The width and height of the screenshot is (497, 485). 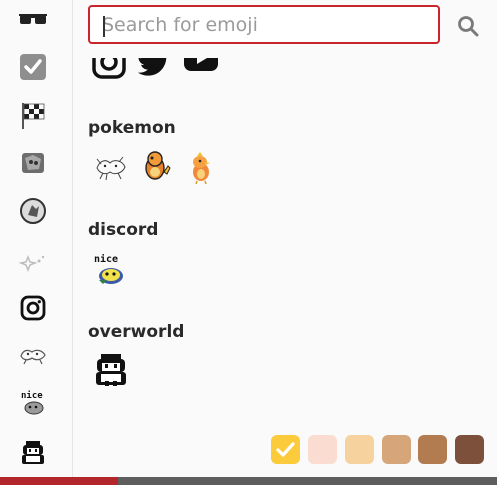 What do you see at coordinates (33, 308) in the screenshot?
I see `instagram-icon` at bounding box center [33, 308].